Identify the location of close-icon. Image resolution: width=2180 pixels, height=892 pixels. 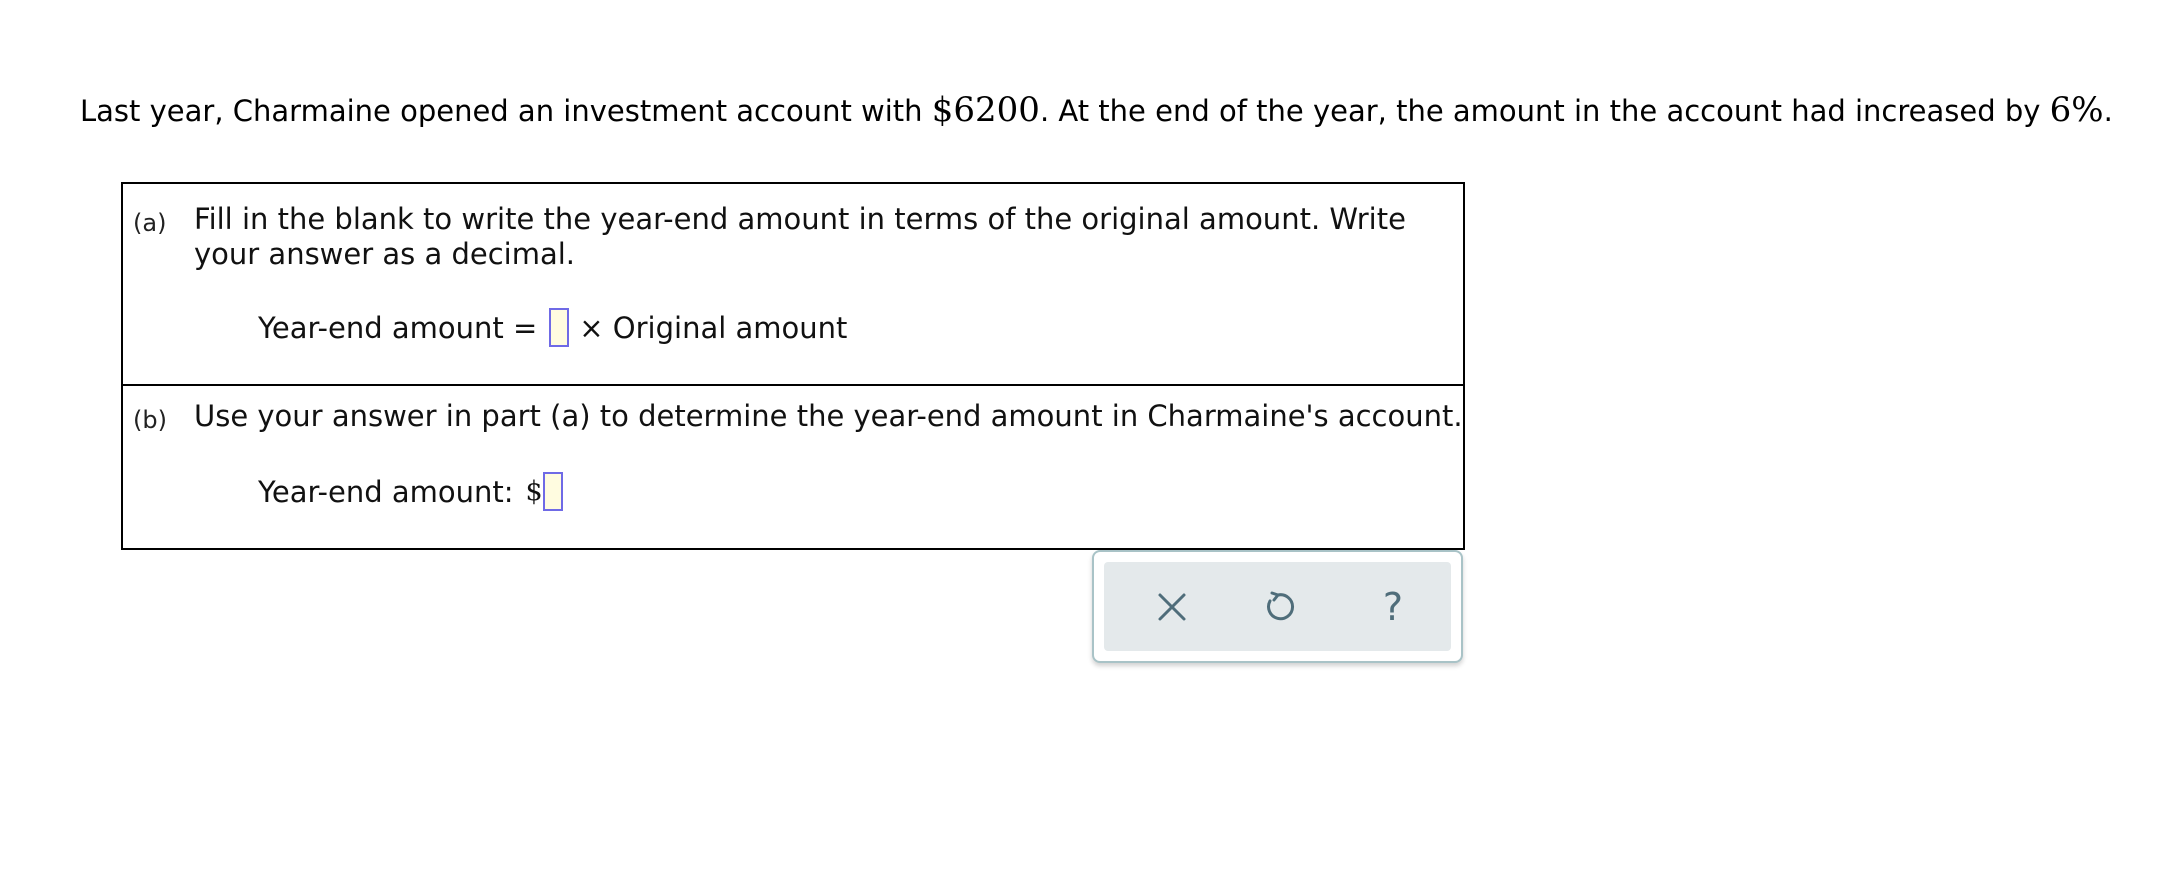
(1172, 607).